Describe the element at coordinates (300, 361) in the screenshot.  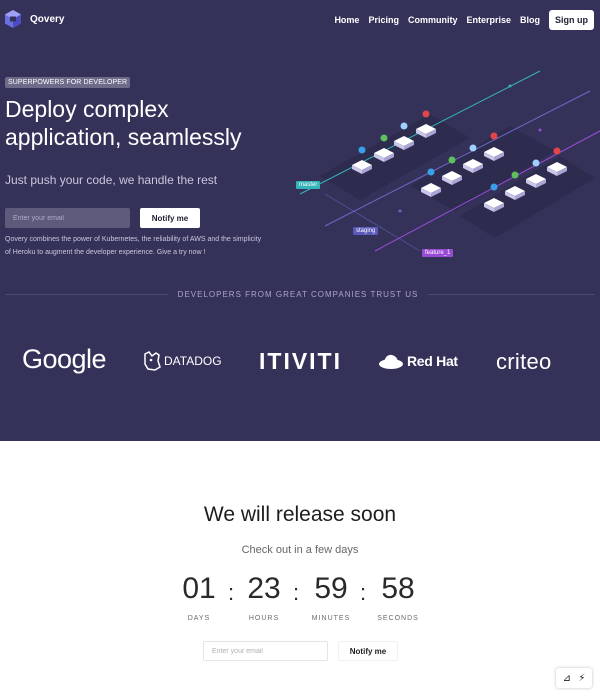
I see `logo-itiviti: ITIVITI` at that location.